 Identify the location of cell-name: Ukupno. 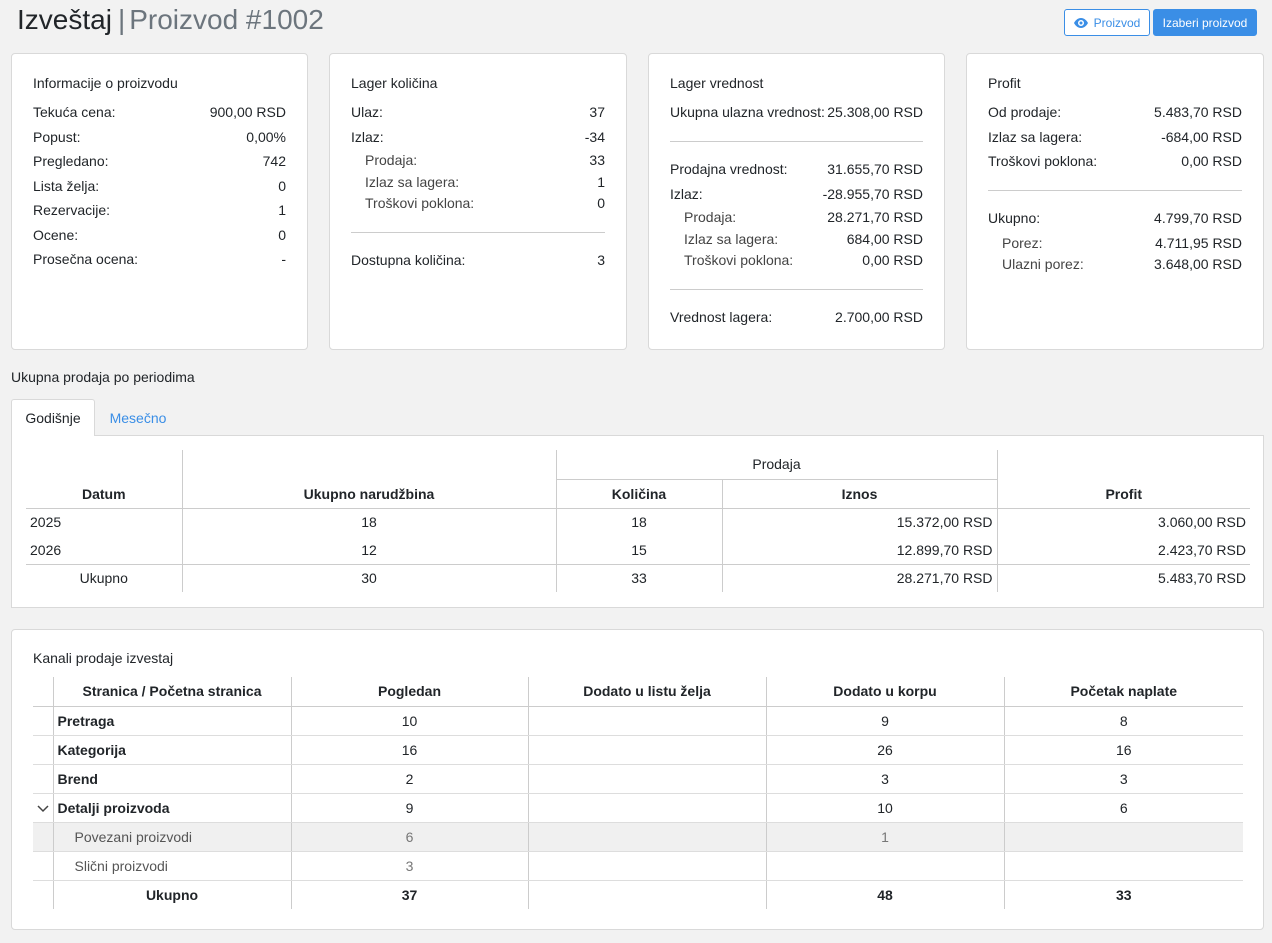
(171, 894).